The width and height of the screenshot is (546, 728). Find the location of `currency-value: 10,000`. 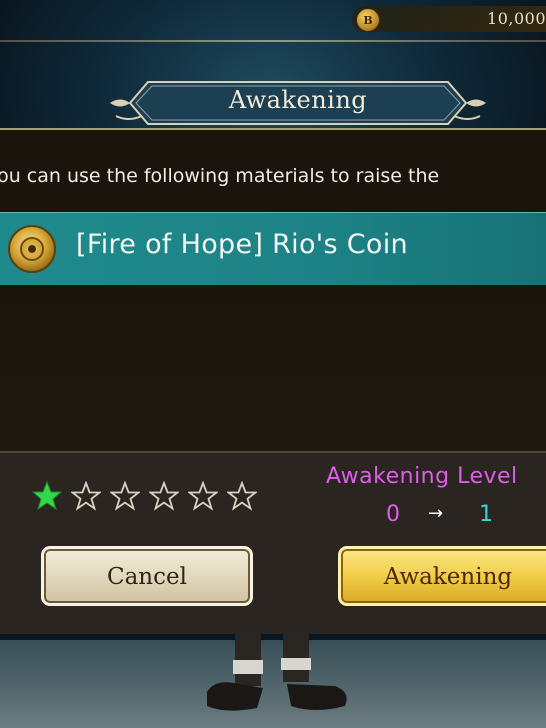

currency-value: 10,000 is located at coordinates (516, 18).